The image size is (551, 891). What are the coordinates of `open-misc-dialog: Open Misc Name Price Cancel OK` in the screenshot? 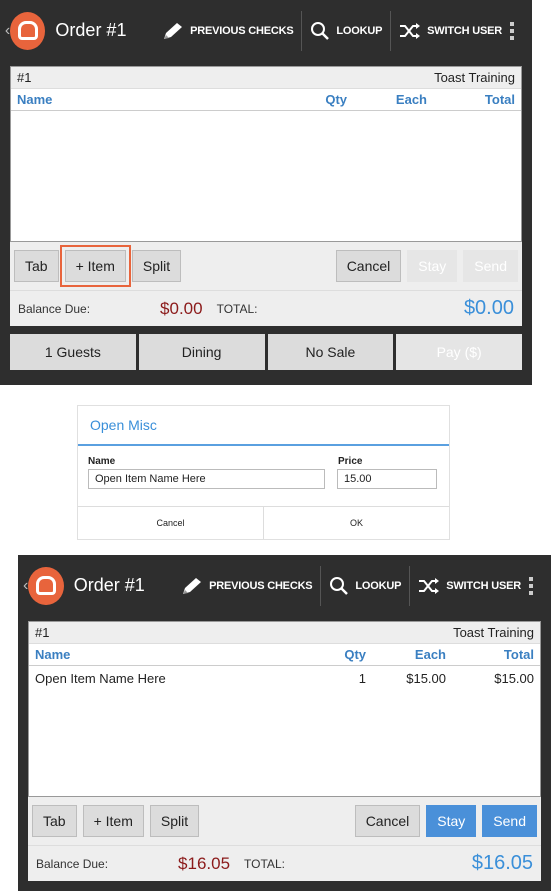 It's located at (263, 472).